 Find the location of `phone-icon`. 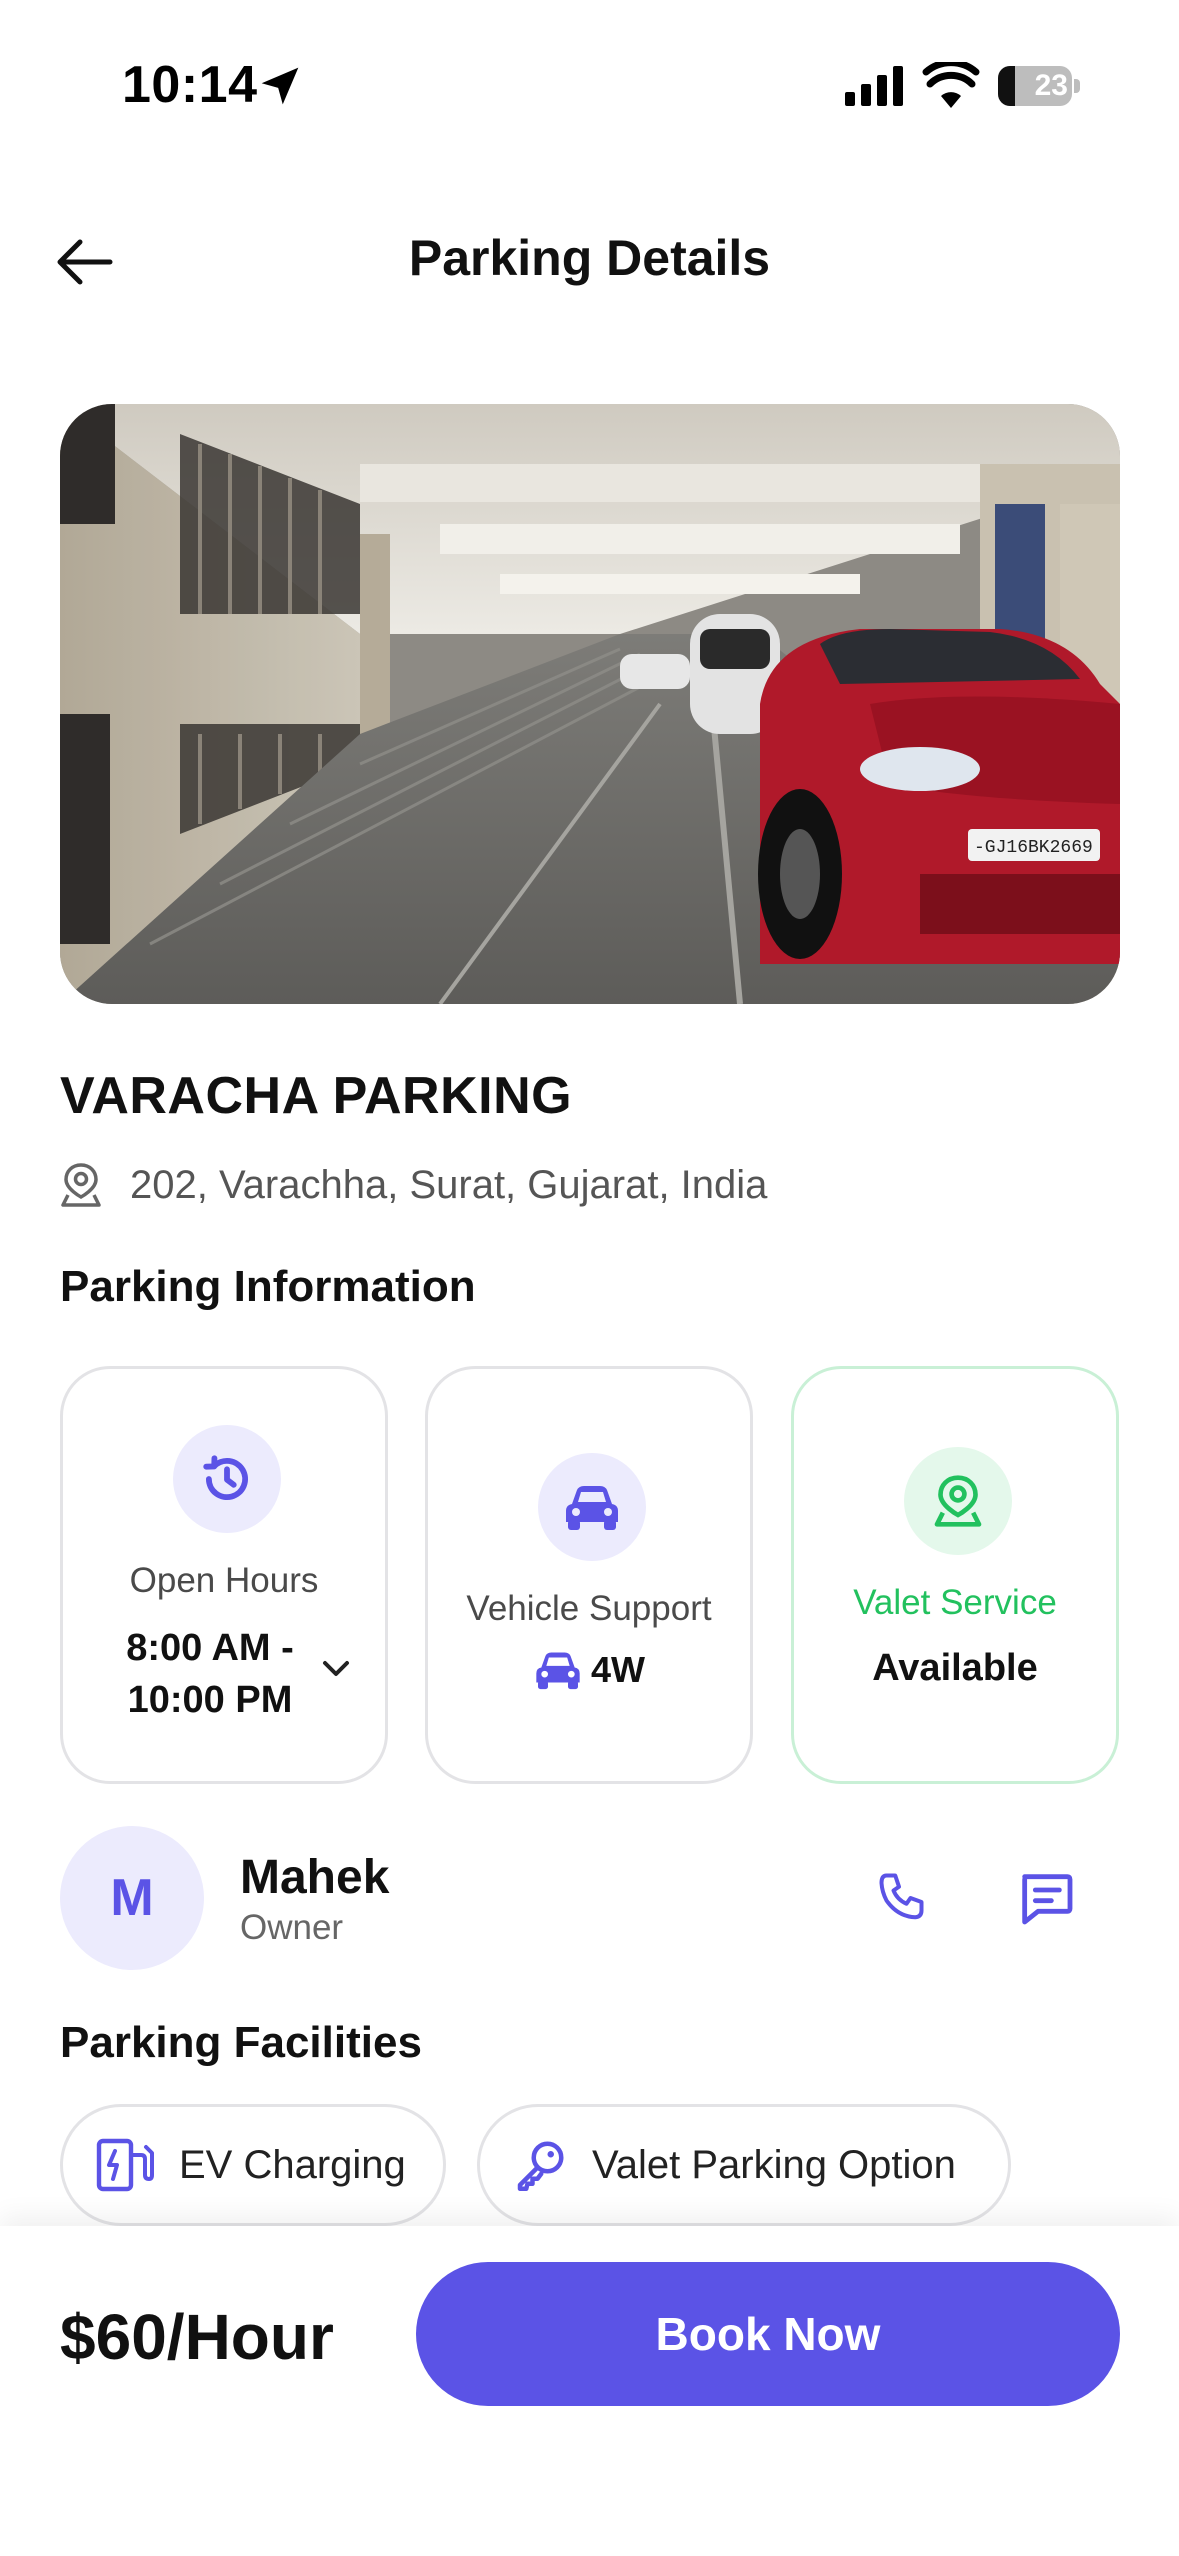

phone-icon is located at coordinates (901, 1896).